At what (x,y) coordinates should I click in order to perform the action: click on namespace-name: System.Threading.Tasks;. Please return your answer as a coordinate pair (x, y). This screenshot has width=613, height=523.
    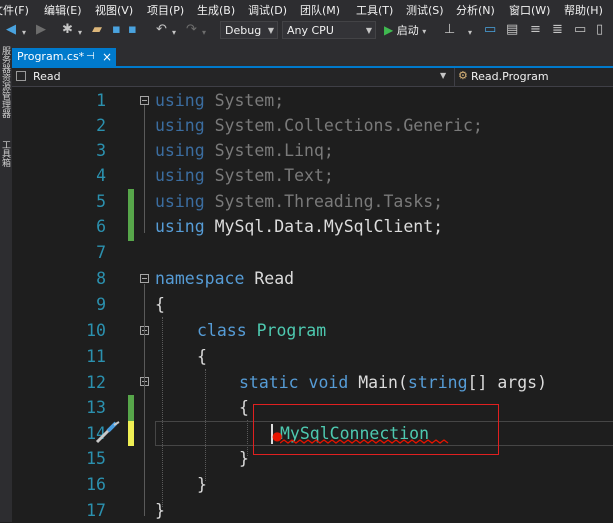
    Looking at the image, I should click on (324, 201).